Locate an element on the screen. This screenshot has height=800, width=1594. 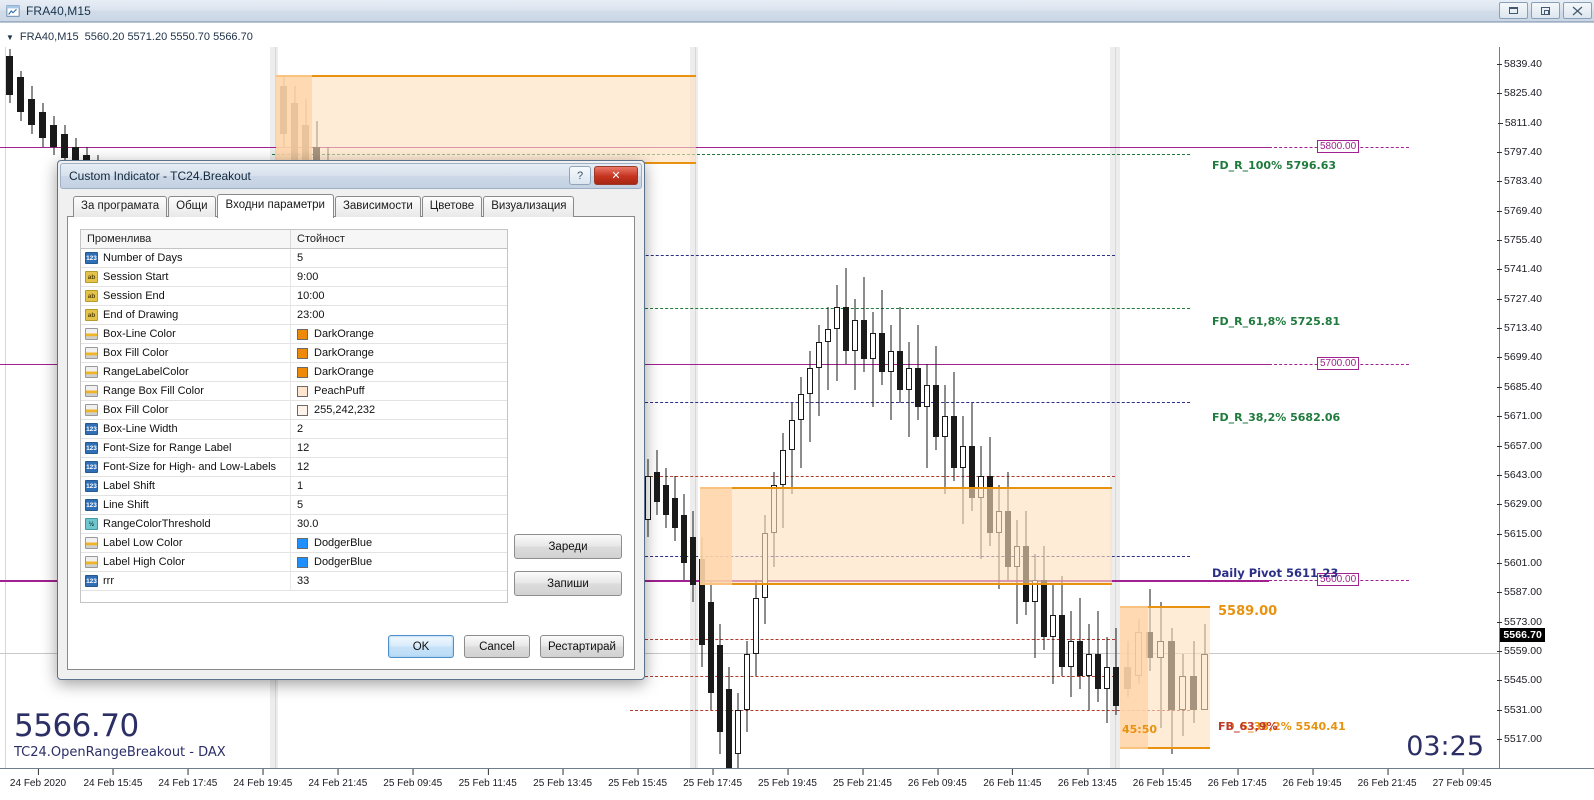
parameter-label: Number of Days is located at coordinates (143, 258).